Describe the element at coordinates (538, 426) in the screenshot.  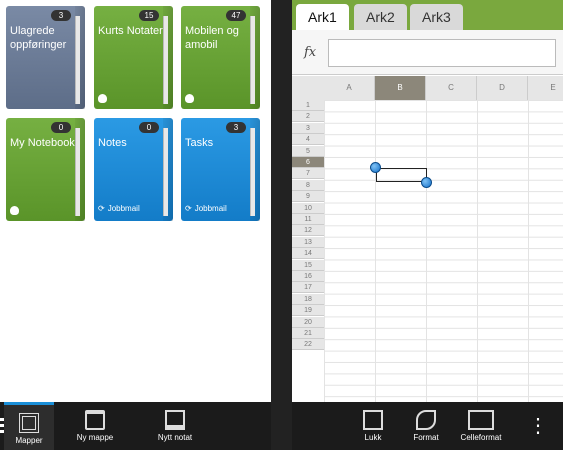
I see `more-menu-icon: ⋮` at that location.